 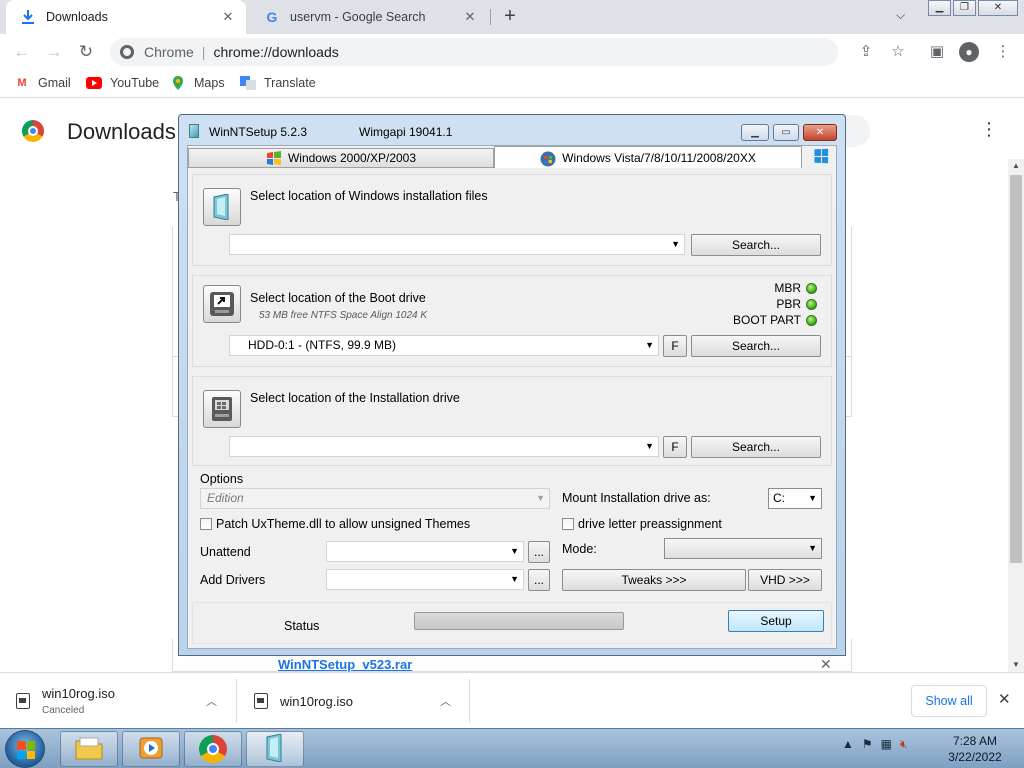 What do you see at coordinates (648, 157) in the screenshot?
I see `tab-windows-vista-plus: Windows Vista/7/8/10/11/2008/20XX` at bounding box center [648, 157].